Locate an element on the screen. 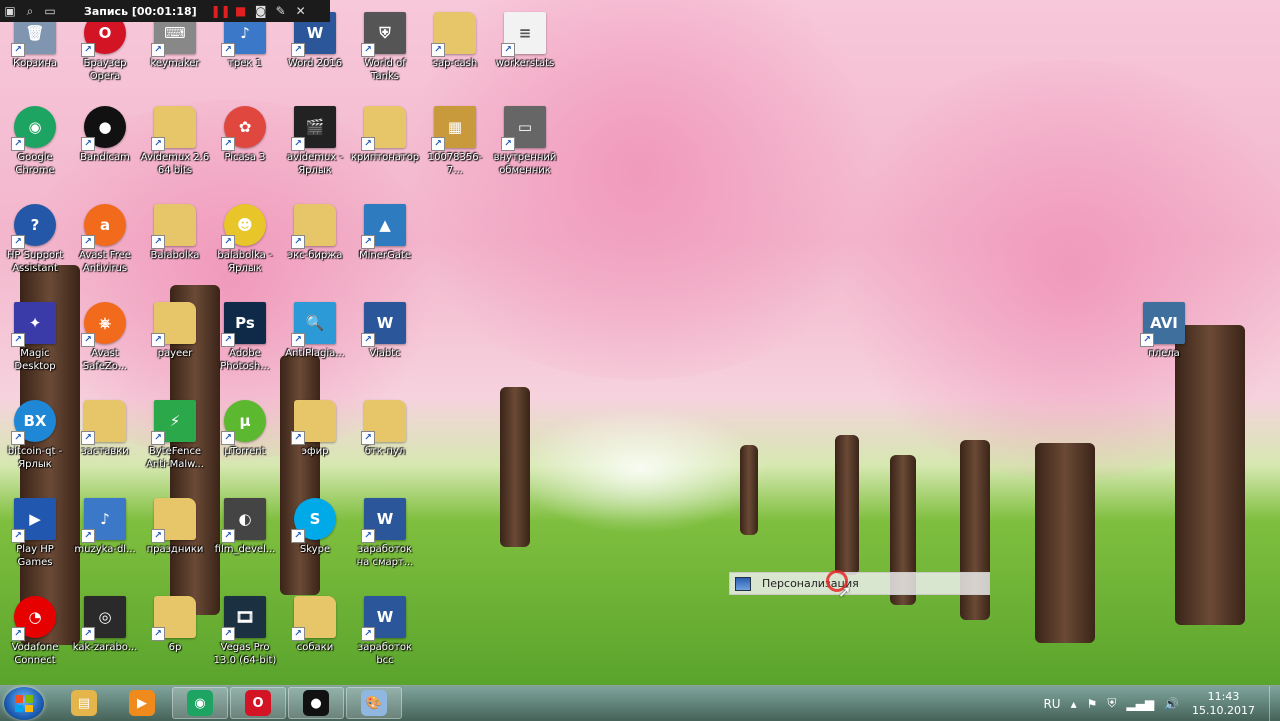 Image resolution: width=1280 pixels, height=721 pixels. desktop-icon: ▶ ↗ Play HP Games is located at coordinates (35, 533).